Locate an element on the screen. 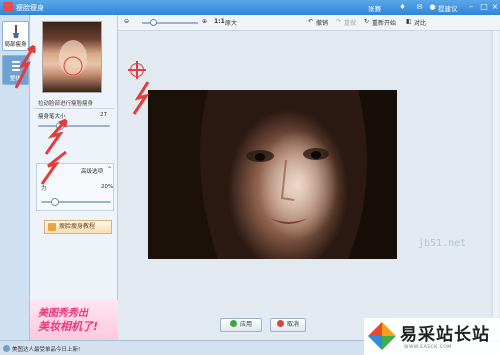 The image size is (500, 355). feedback-icon: ● is located at coordinates (432, 7).